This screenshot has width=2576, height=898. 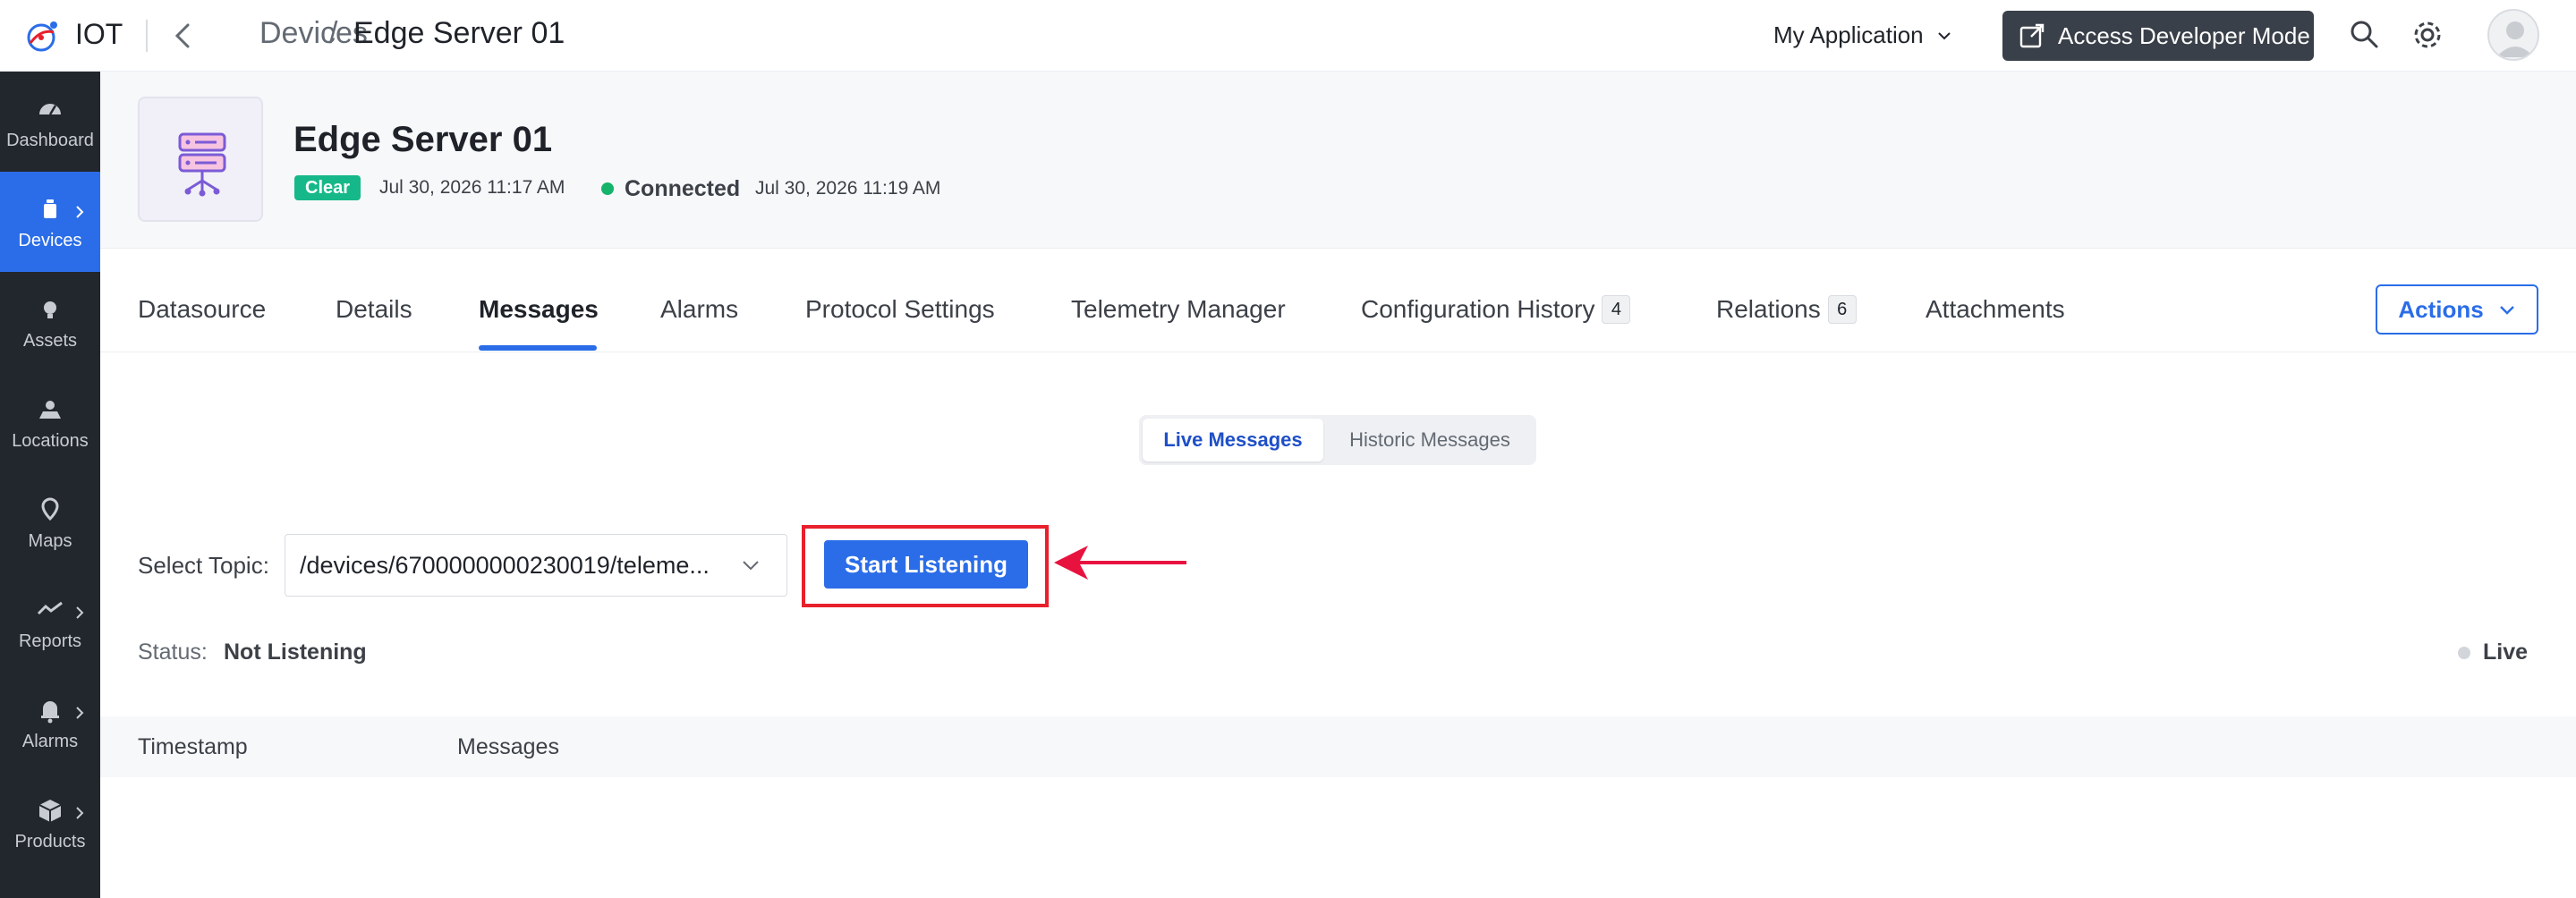 I want to click on box-icon, so click(x=50, y=811).